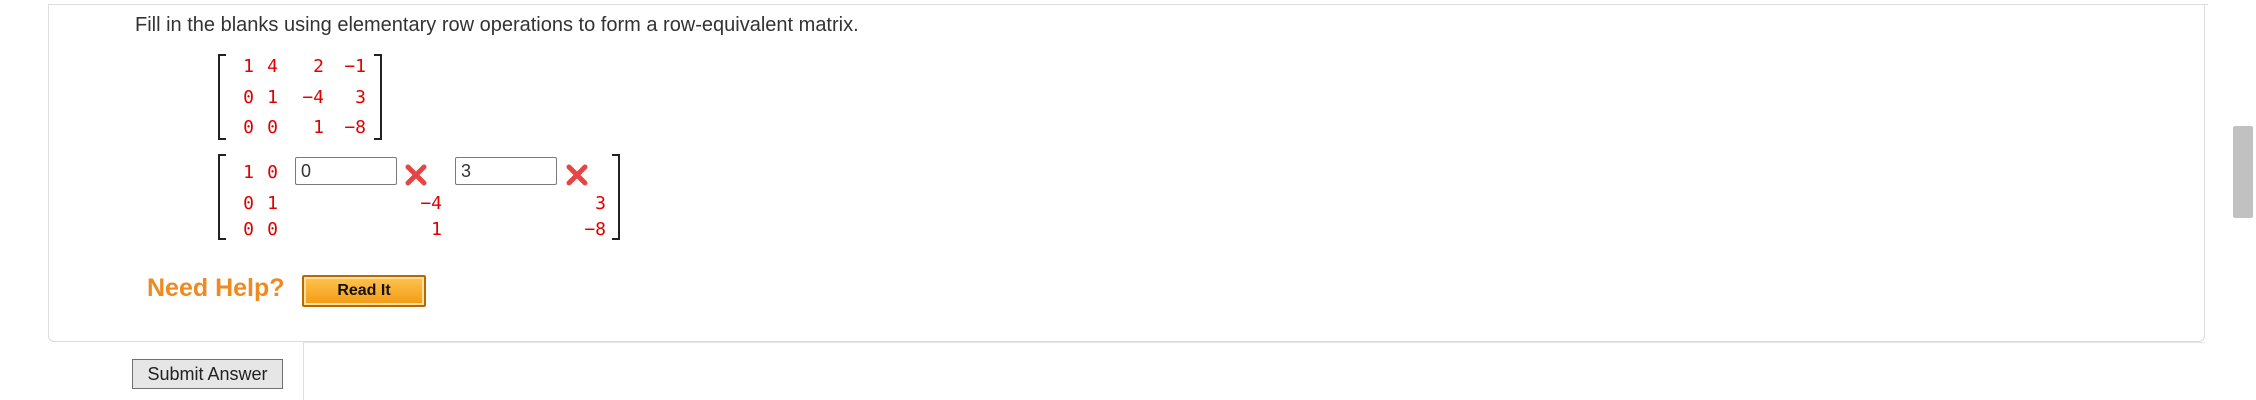  Describe the element at coordinates (431, 203) in the screenshot. I see `answer-cell-r2c3: −4` at that location.